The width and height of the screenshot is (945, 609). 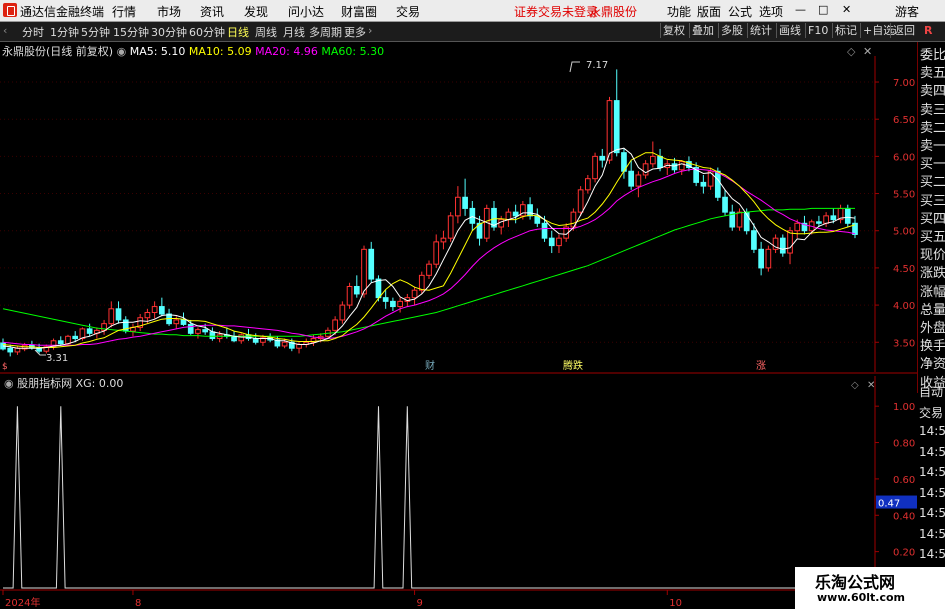 I want to click on menu-hangqing: 行情, so click(x=124, y=11).